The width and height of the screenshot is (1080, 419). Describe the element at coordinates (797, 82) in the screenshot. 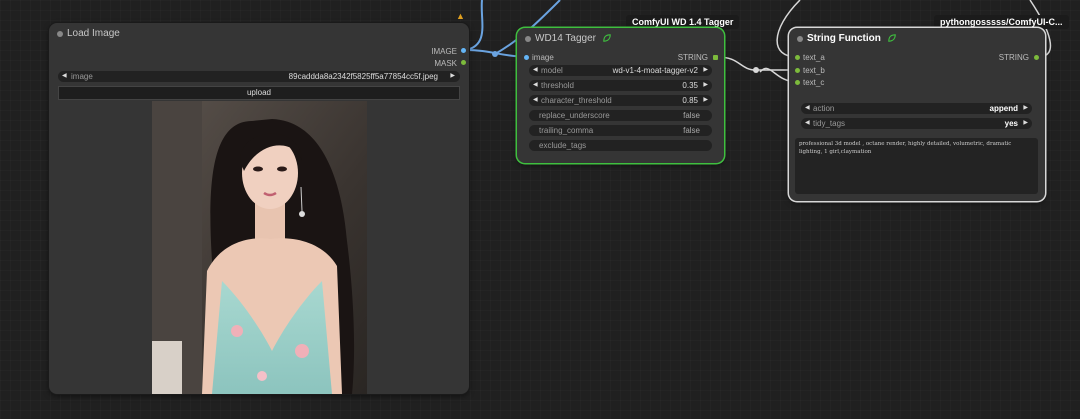

I see `text-c-input-slot` at that location.